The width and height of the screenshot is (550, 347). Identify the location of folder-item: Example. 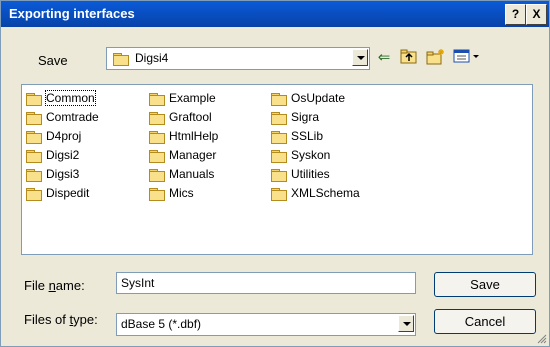
(183, 98).